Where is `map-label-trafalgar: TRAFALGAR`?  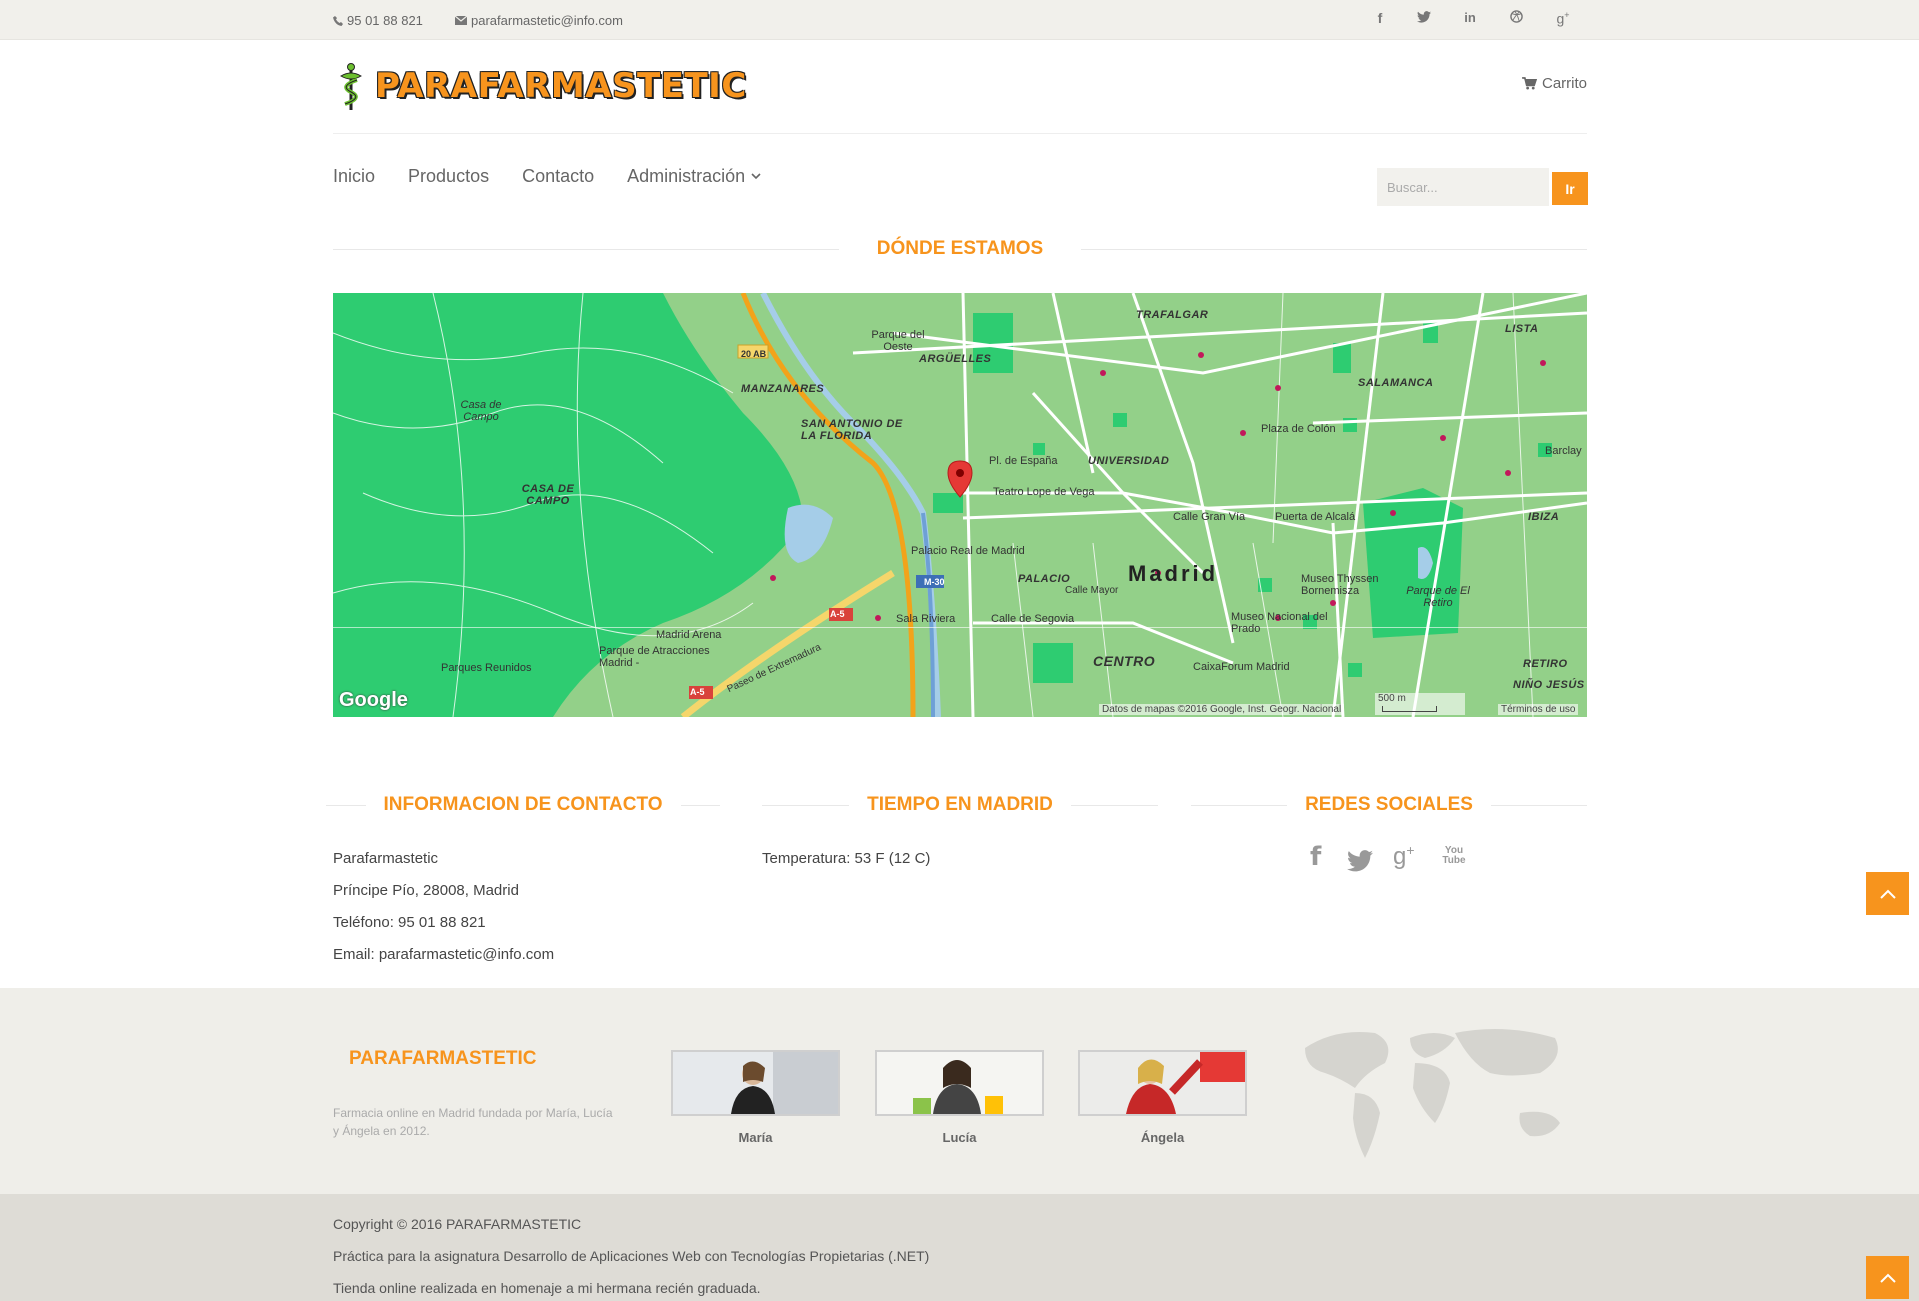 map-label-trafalgar: TRAFALGAR is located at coordinates (1172, 315).